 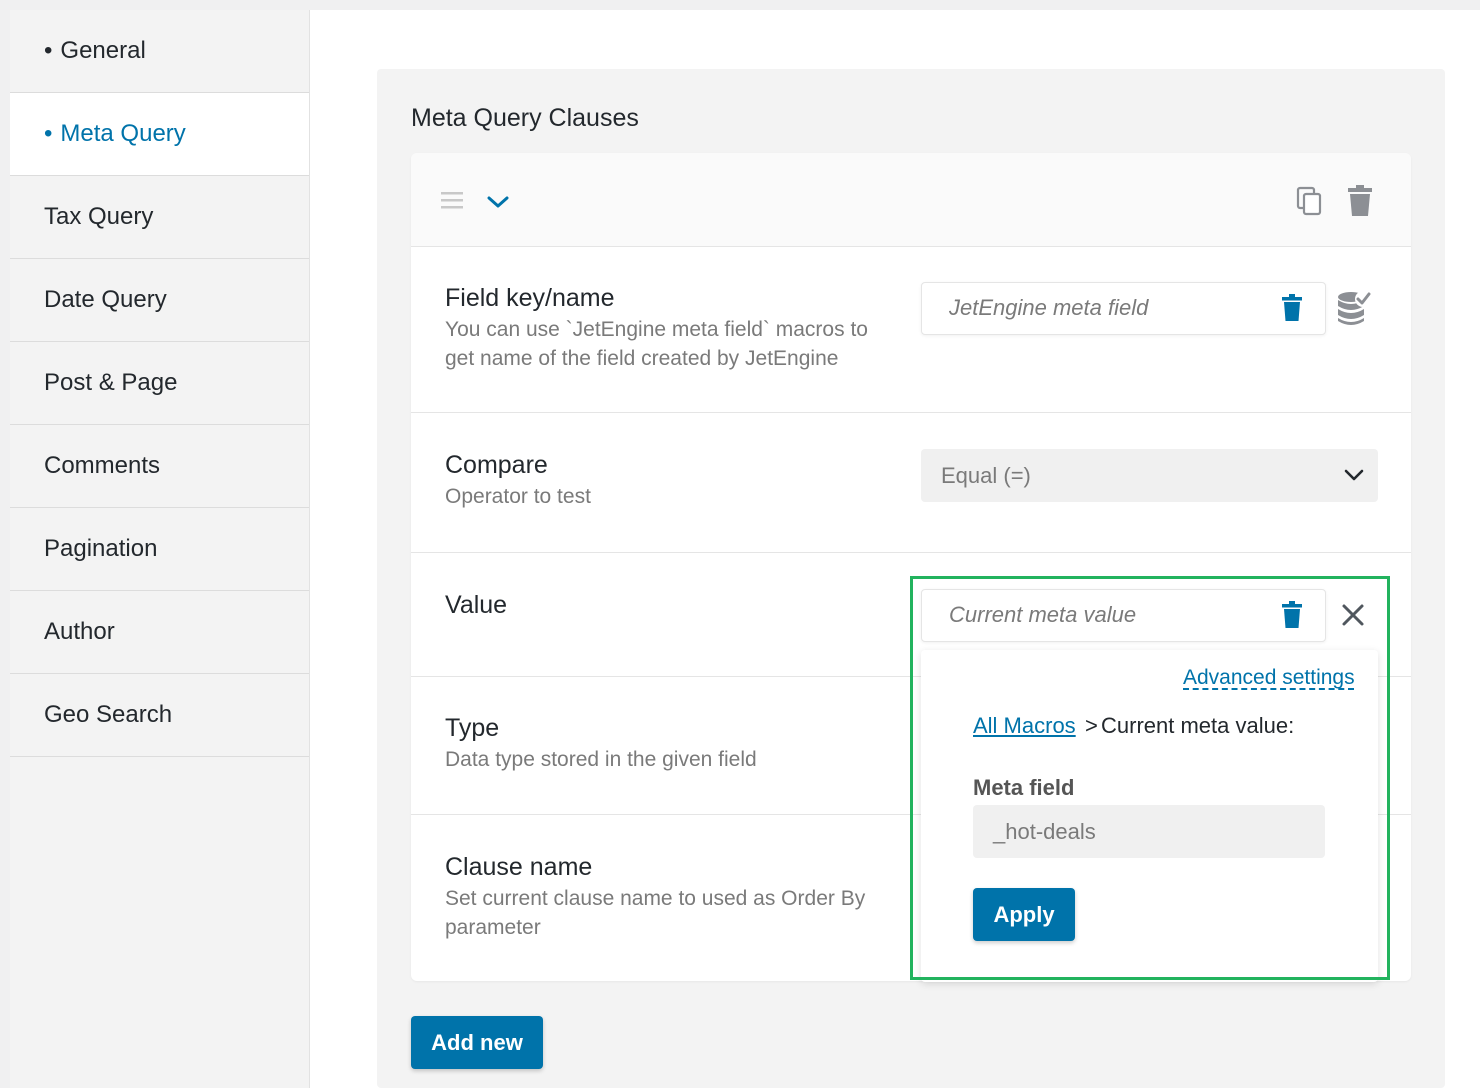 I want to click on sidebar-item-label: Comments, so click(x=102, y=465).